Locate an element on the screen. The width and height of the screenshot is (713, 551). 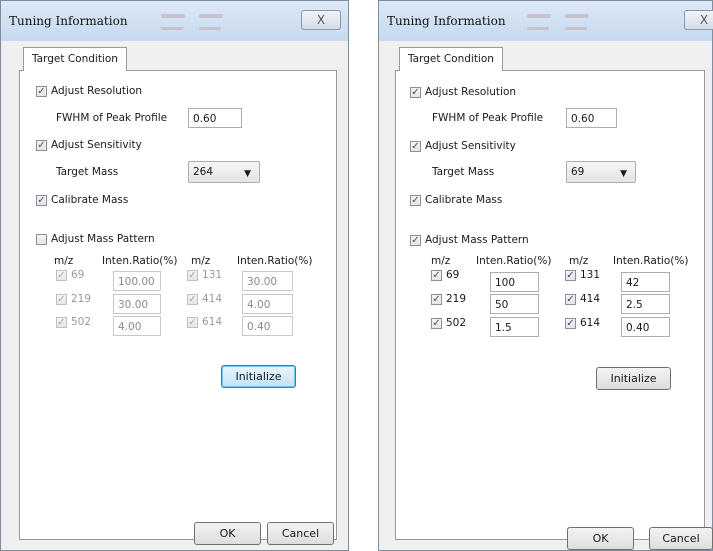
ratio-input: 100.00 is located at coordinates (137, 281).